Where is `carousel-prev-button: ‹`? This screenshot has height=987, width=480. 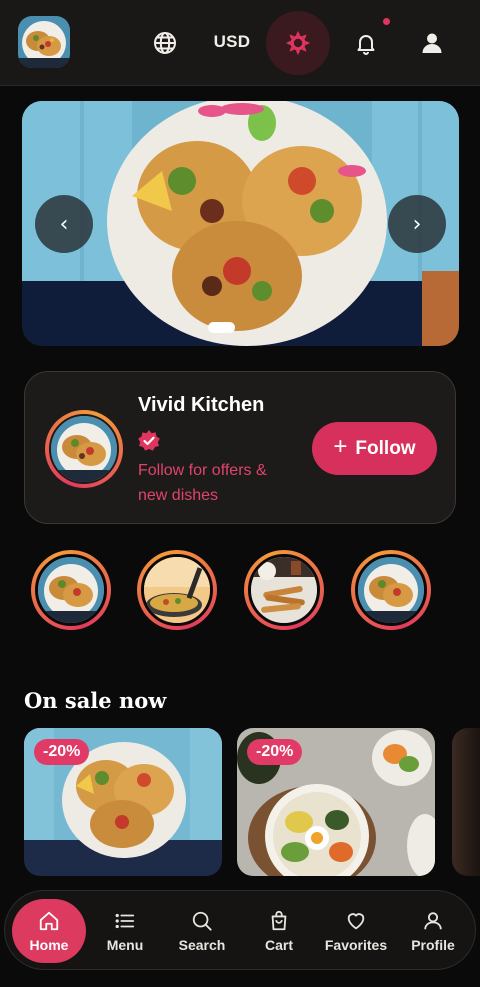 carousel-prev-button: ‹ is located at coordinates (64, 224).